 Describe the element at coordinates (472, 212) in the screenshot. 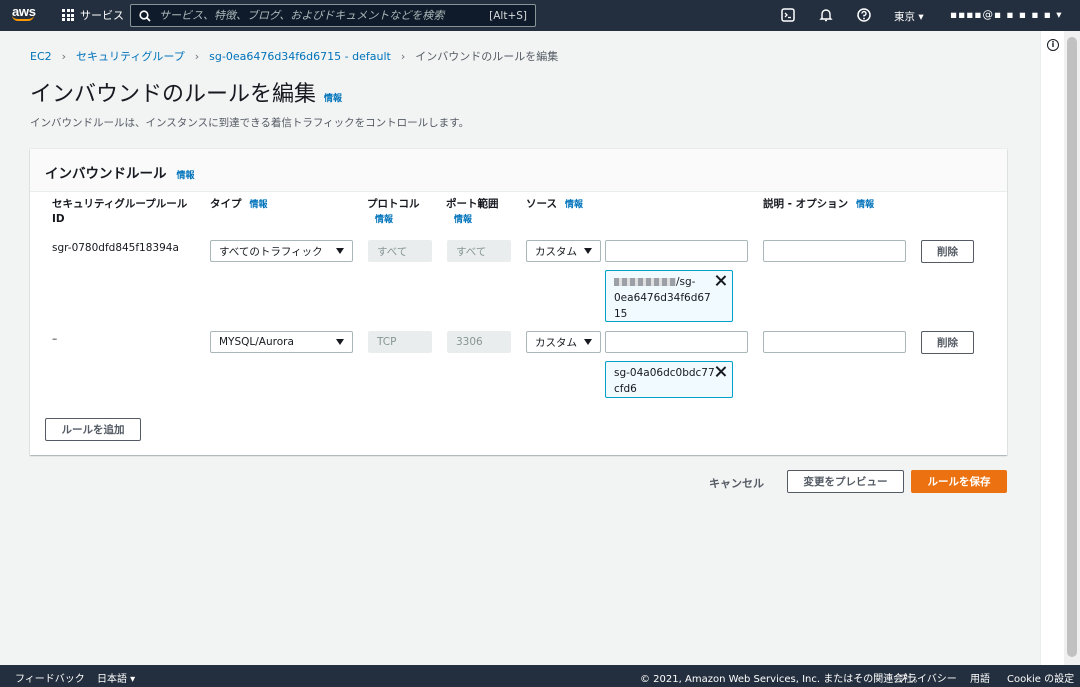

I see `column-port-range: ポート範囲 情報` at that location.